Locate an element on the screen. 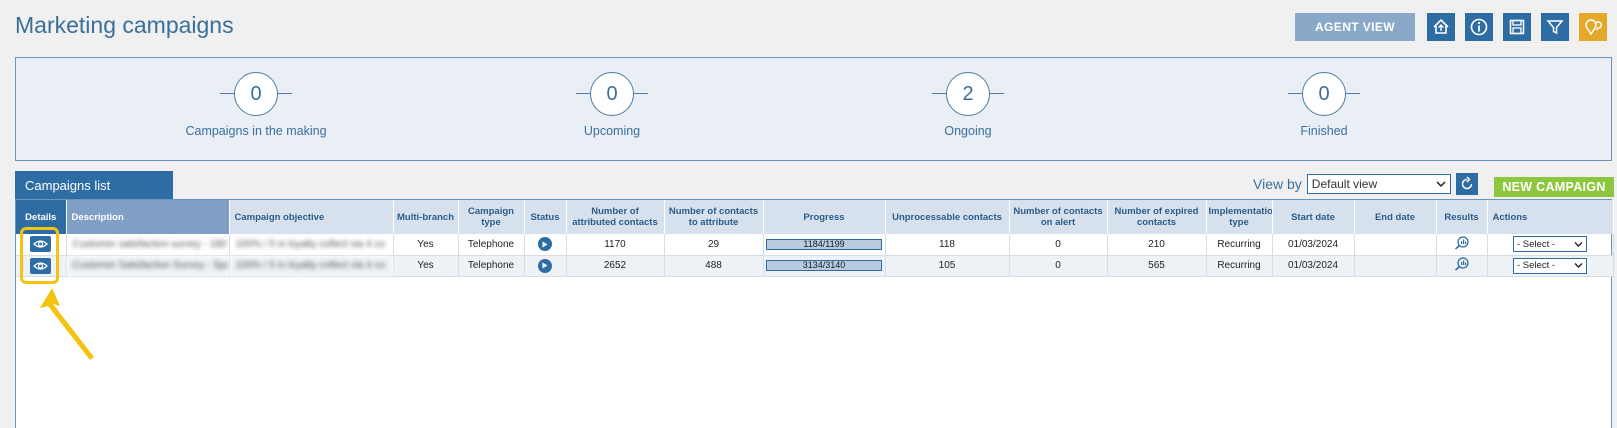 This screenshot has height=428, width=1617. progress-bar: 3134/3140 is located at coordinates (824, 265).